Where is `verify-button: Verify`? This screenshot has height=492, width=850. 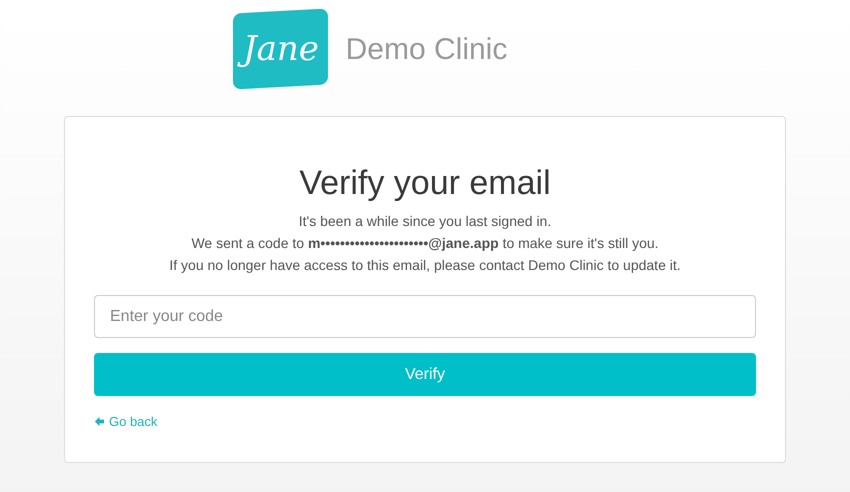
verify-button: Verify is located at coordinates (425, 374).